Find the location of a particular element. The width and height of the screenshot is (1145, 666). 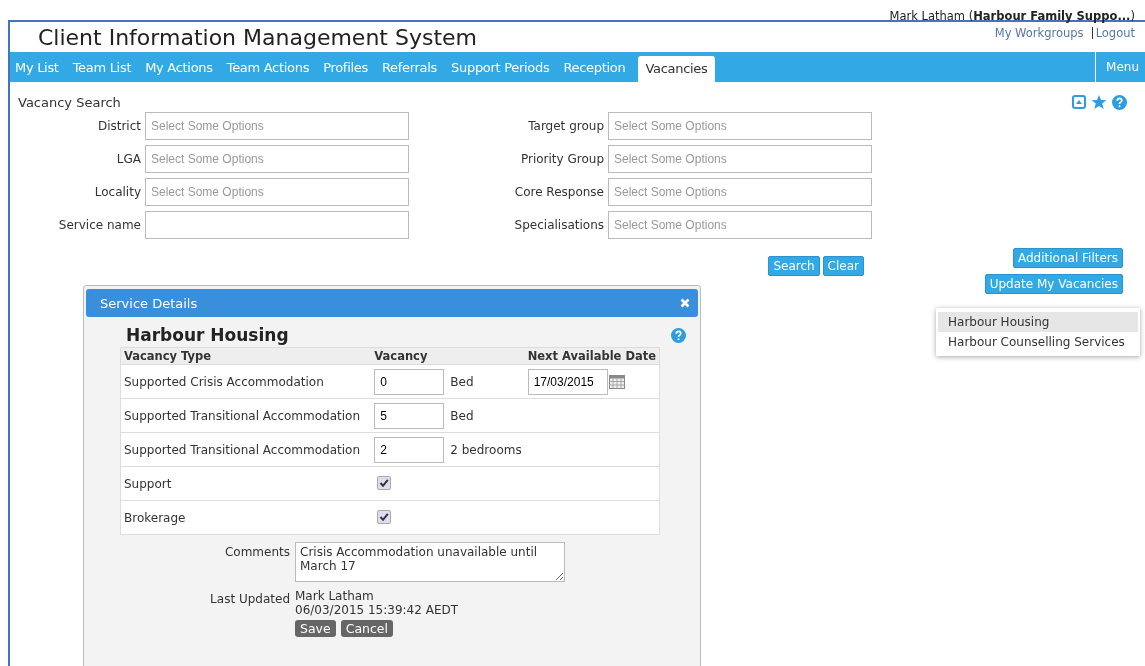

search-button: Clear is located at coordinates (843, 266).